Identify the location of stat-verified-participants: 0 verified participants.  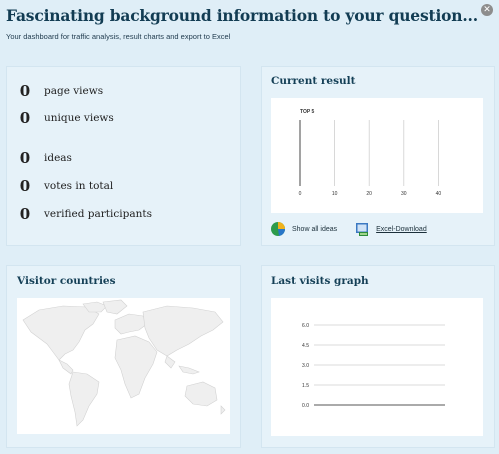
(84, 214).